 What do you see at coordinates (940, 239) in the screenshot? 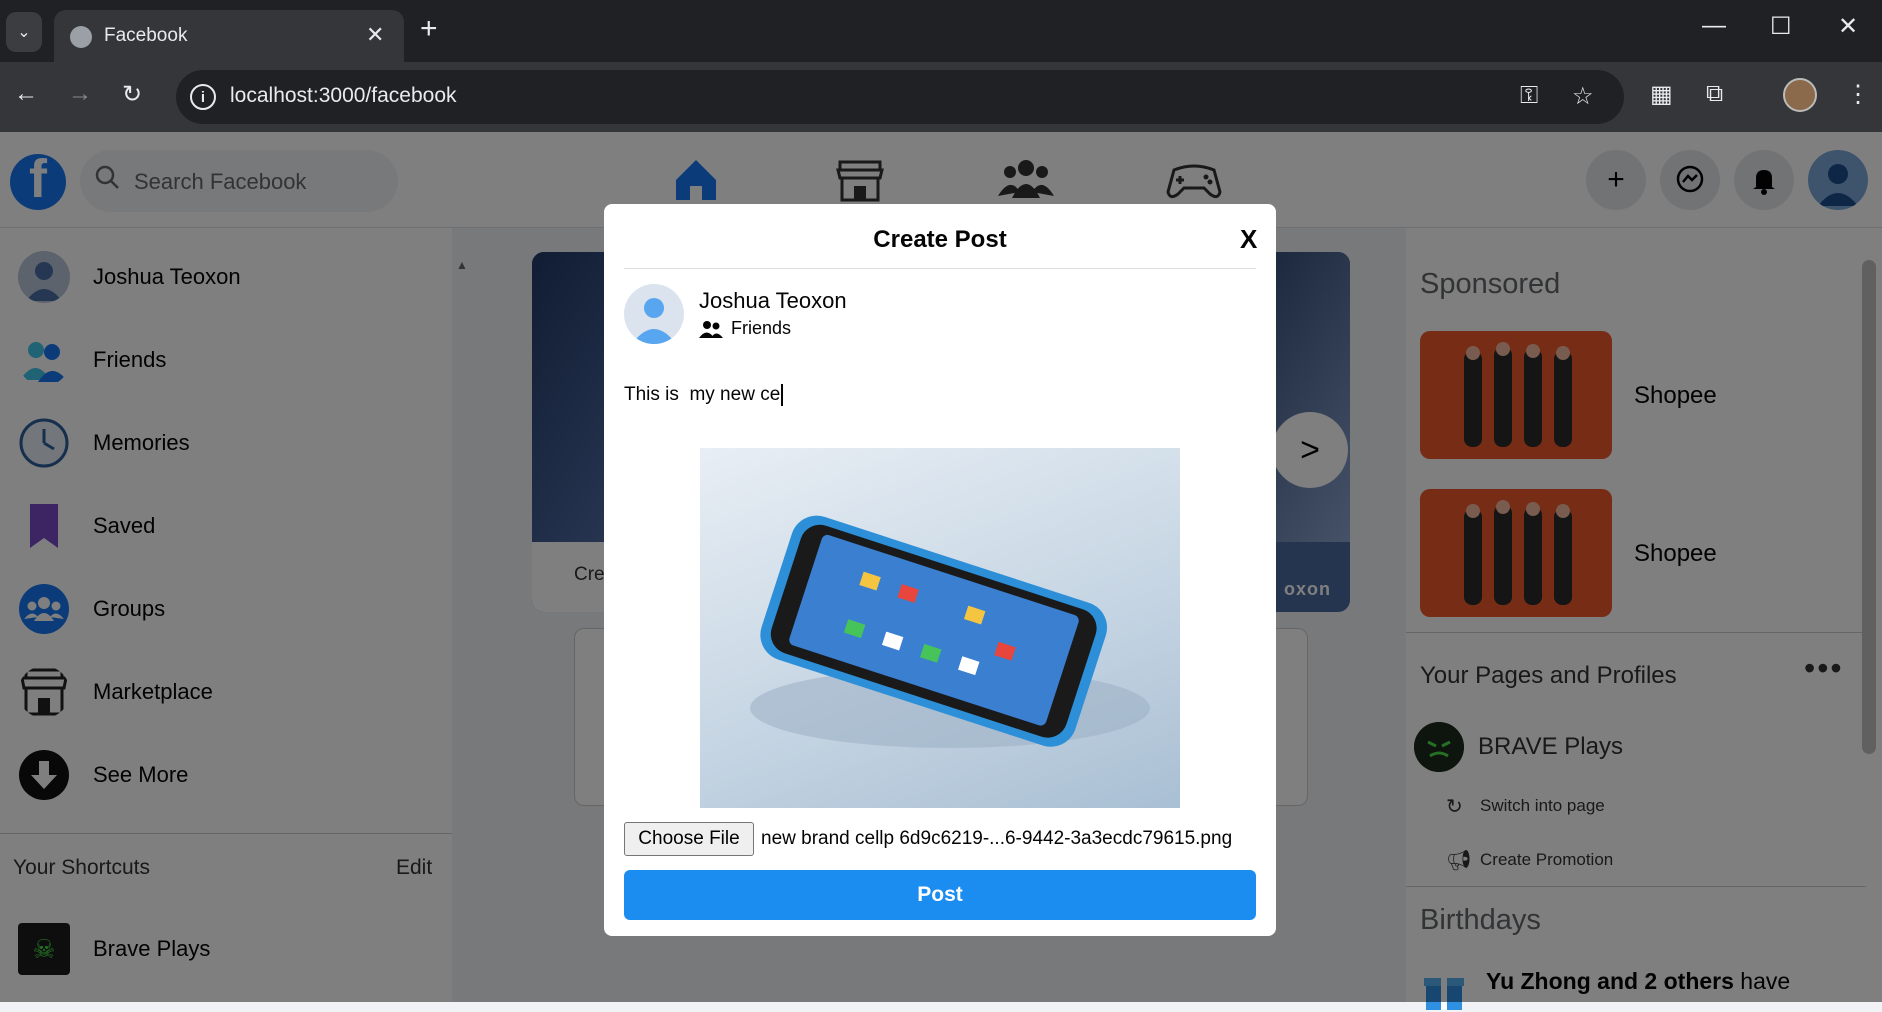
I see `modal-title: Create Post` at bounding box center [940, 239].